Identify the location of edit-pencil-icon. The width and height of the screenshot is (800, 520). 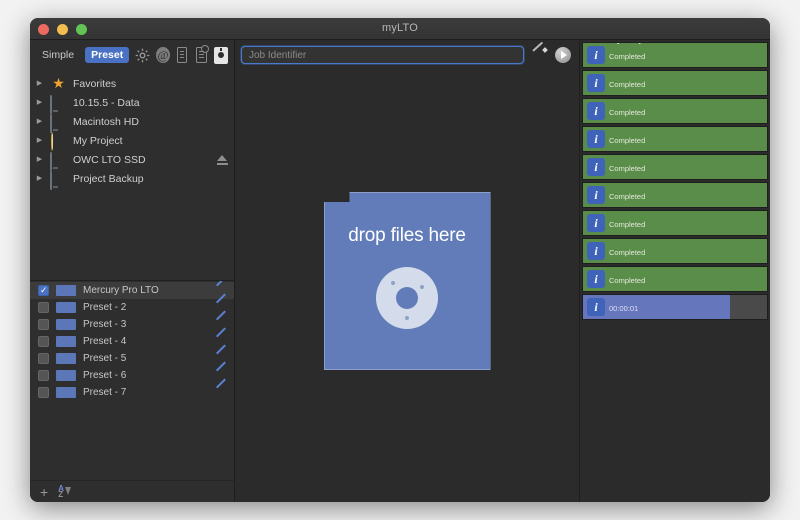
(221, 392).